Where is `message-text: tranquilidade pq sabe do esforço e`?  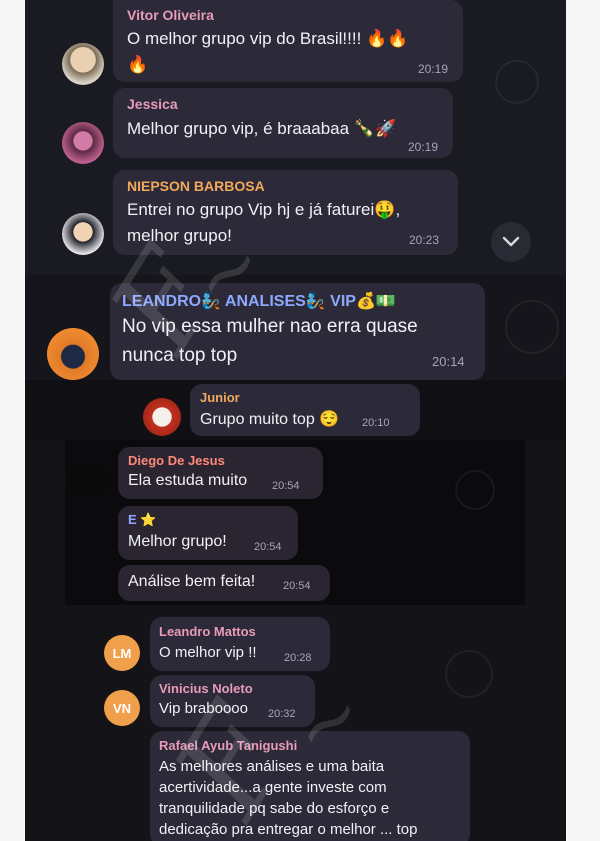
message-text: tranquilidade pq sabe do esforço e is located at coordinates (274, 808).